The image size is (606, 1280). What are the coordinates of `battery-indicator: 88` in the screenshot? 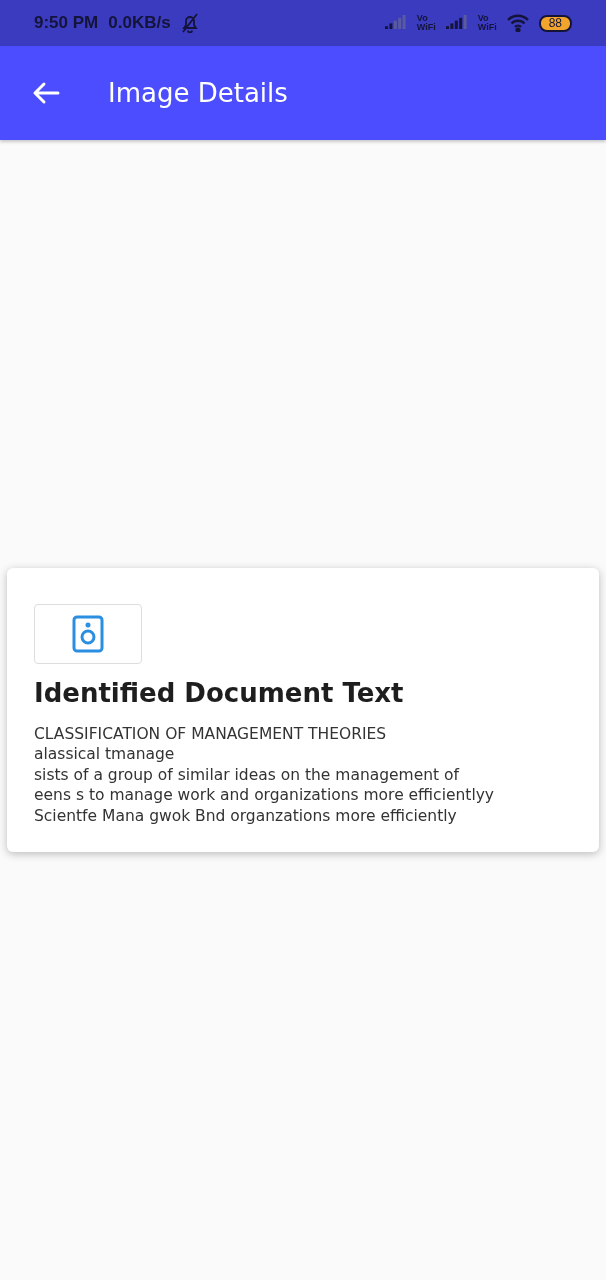 It's located at (555, 23).